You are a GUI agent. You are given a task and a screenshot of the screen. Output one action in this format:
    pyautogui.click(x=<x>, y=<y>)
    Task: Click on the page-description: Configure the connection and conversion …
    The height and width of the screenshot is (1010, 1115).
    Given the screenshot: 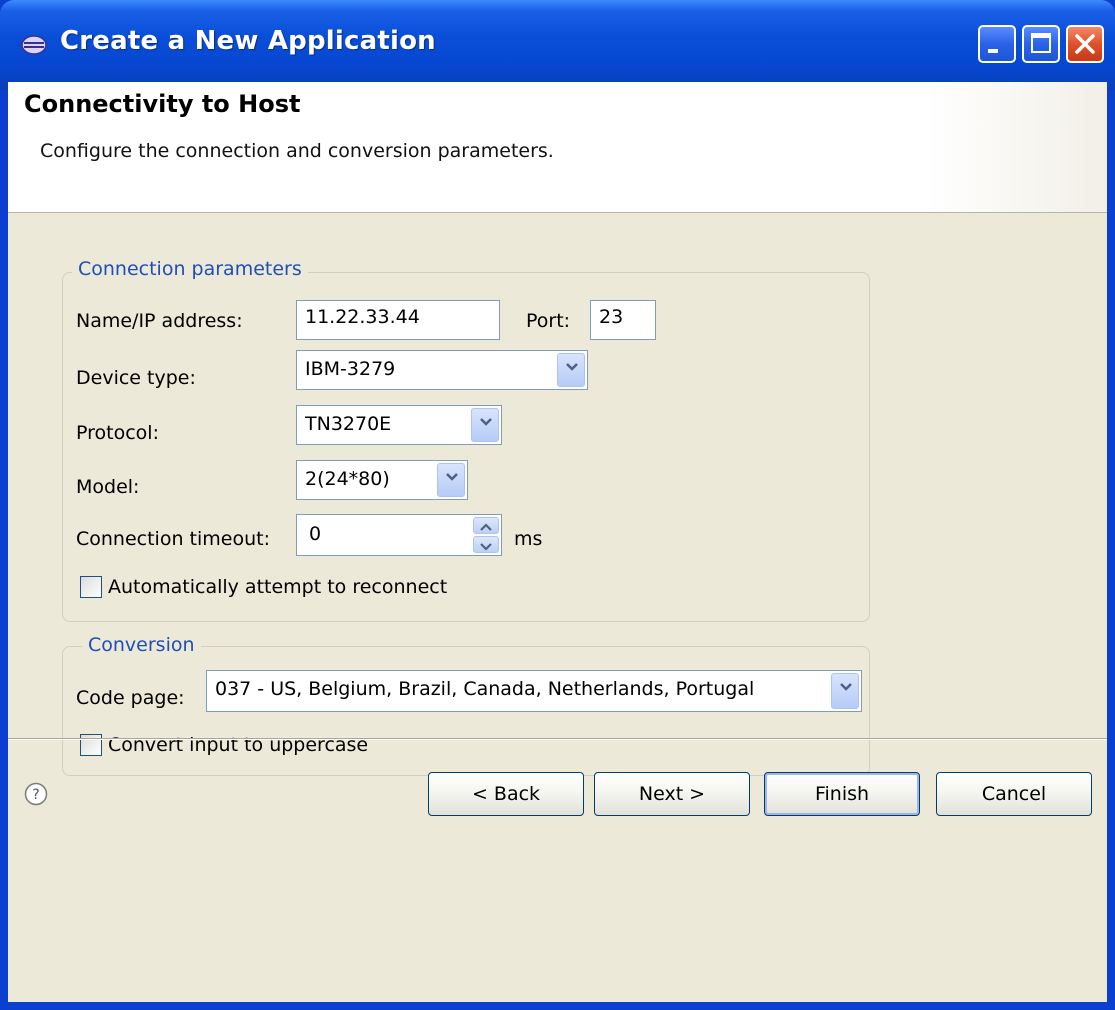 What is the action you would take?
    pyautogui.click(x=297, y=151)
    